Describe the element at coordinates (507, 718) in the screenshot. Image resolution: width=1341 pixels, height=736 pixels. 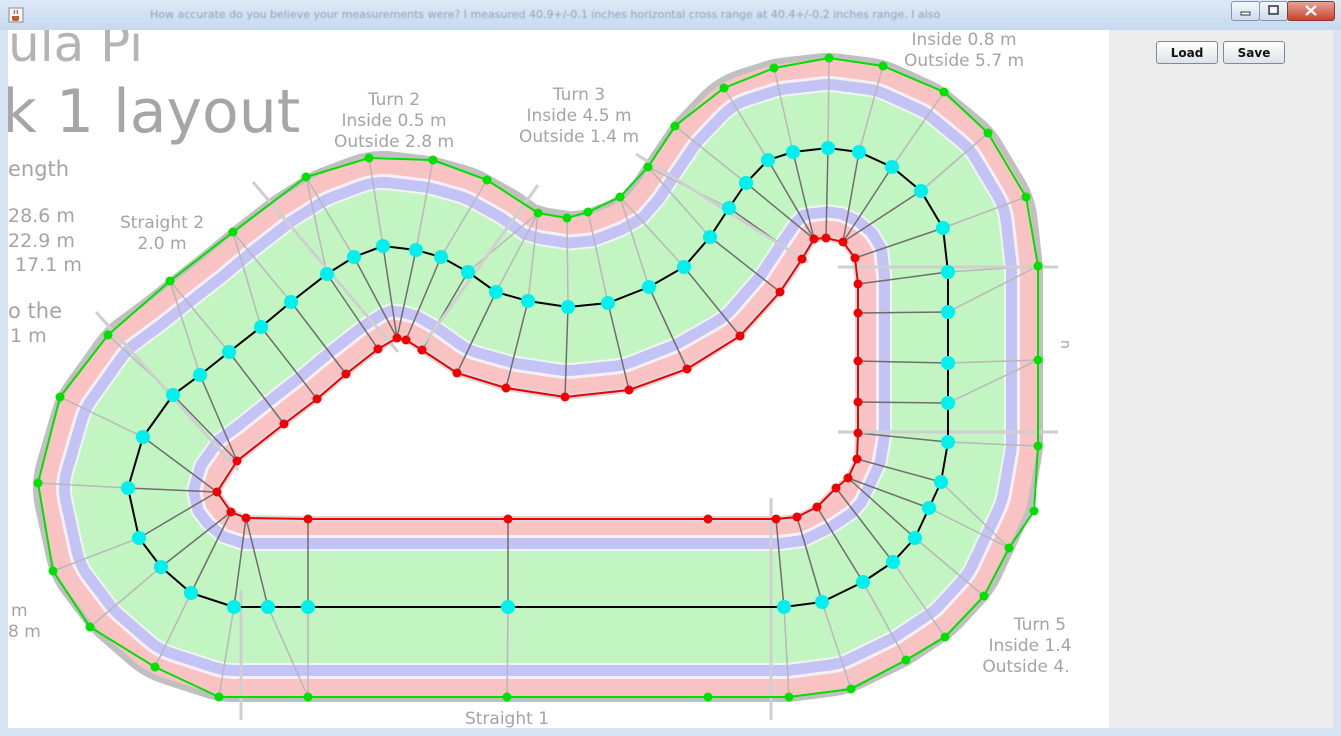
I see `straight1-name: Straight 1` at that location.